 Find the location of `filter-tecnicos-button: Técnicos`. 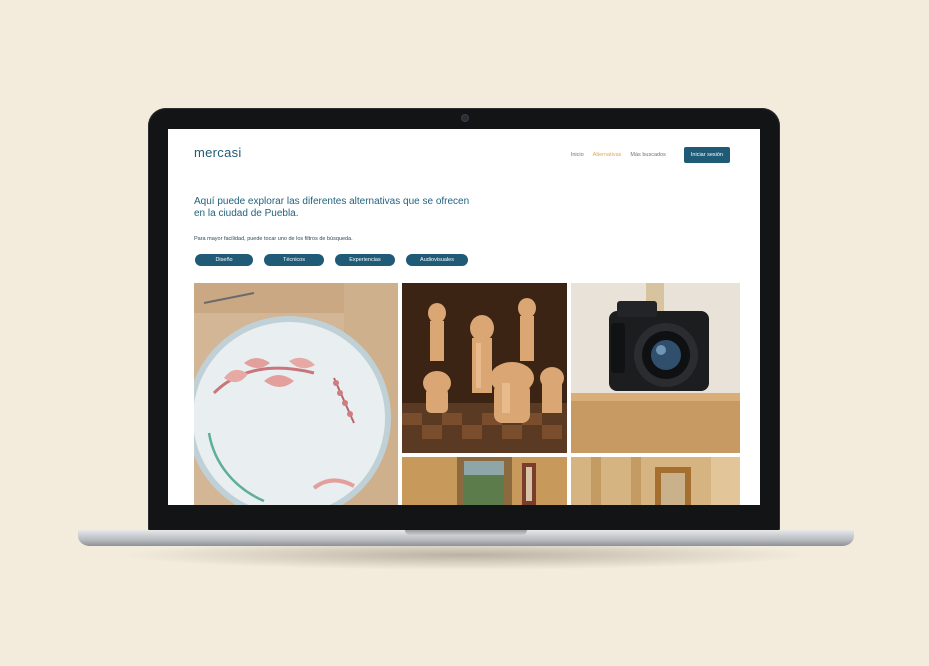

filter-tecnicos-button: Técnicos is located at coordinates (294, 260).